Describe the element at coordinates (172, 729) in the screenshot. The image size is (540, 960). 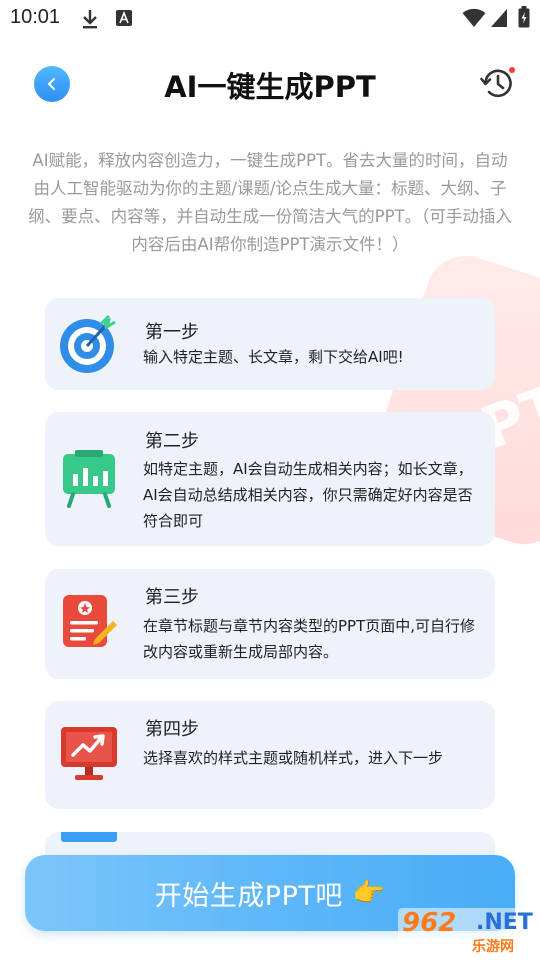
I see `step-title: 第四步` at that location.